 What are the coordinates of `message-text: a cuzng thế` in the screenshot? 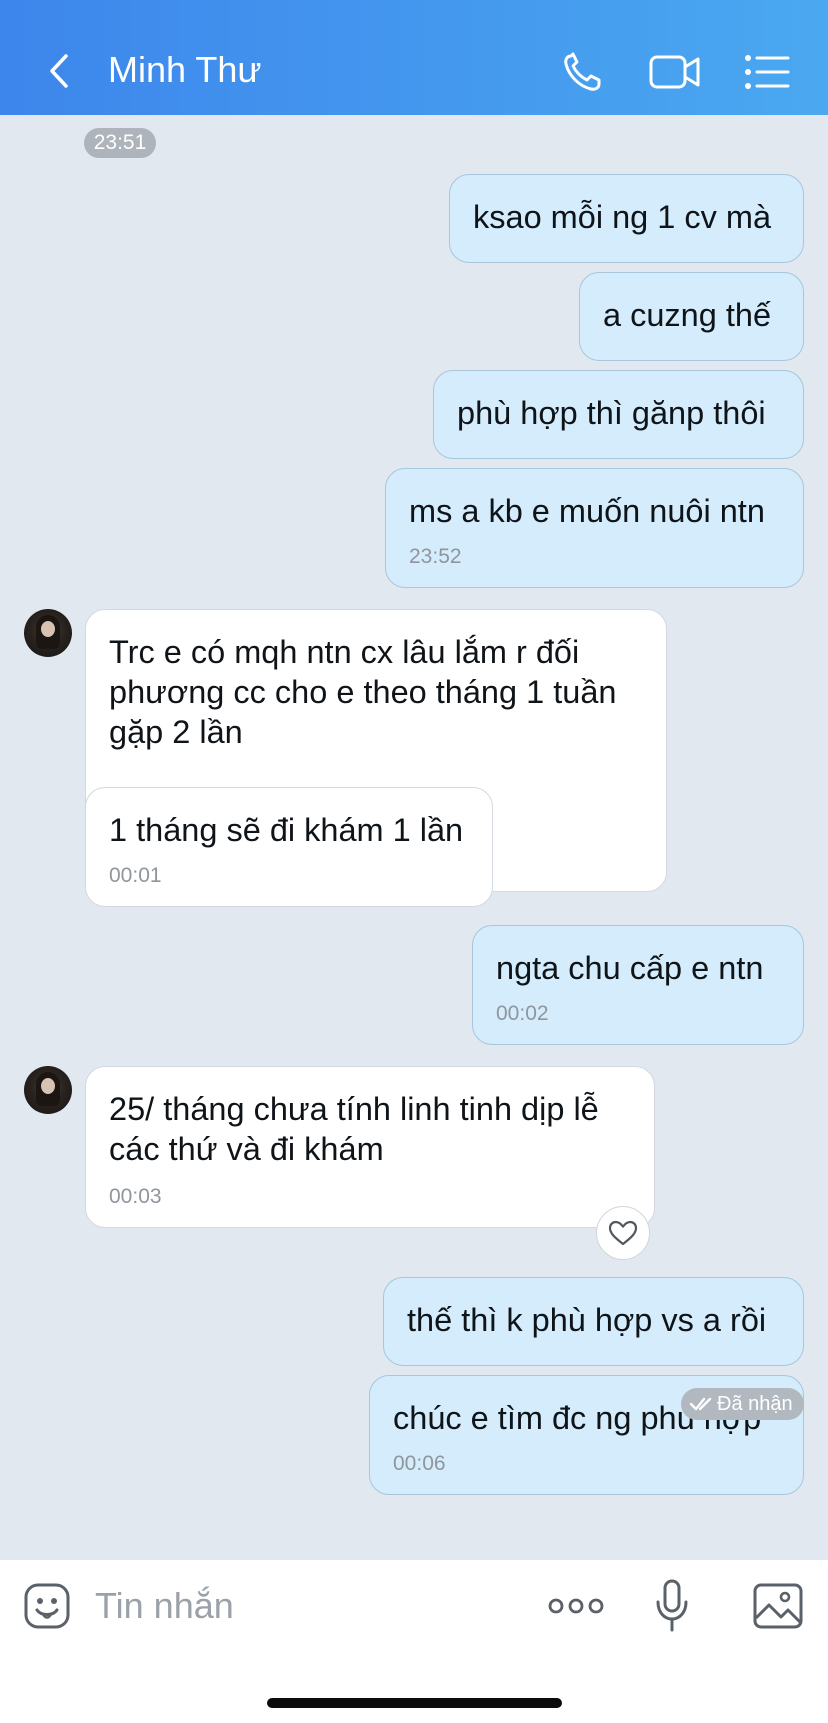 It's located at (687, 315).